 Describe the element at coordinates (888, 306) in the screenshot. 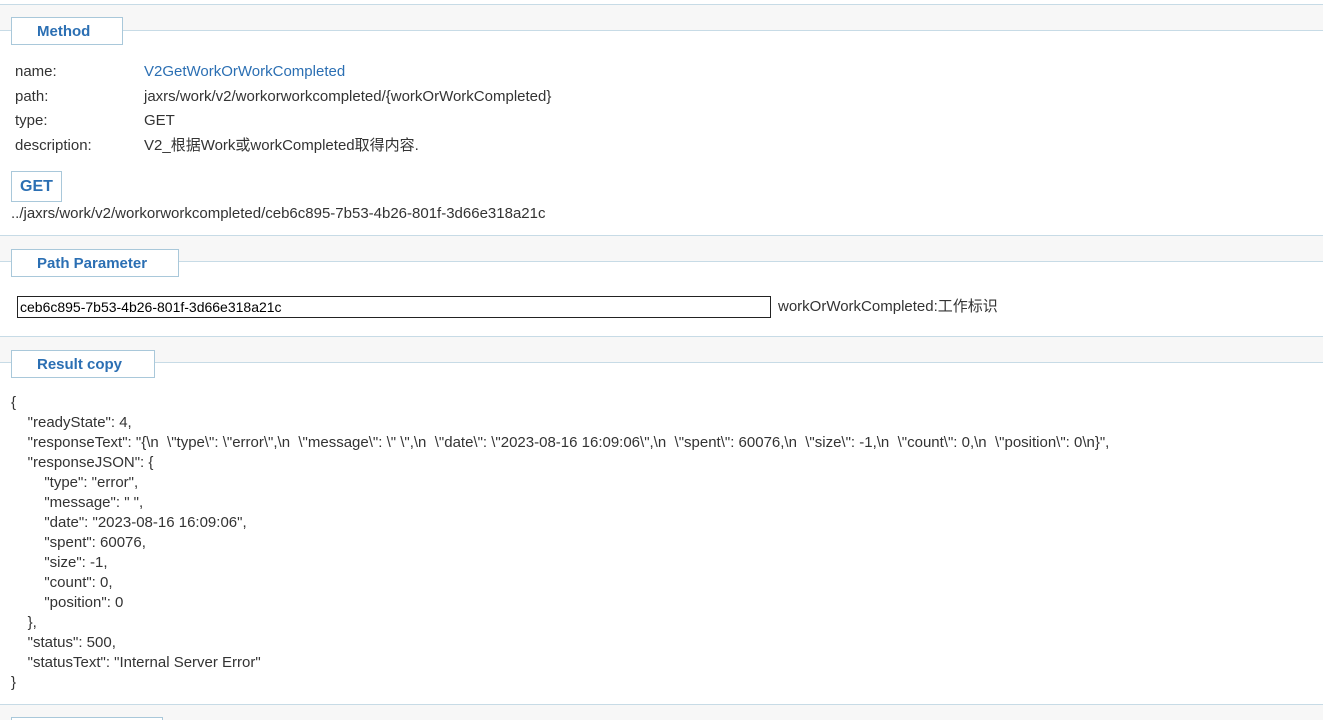

I see `path-parameter-description: workOrWorkCompleted:工作标识` at that location.